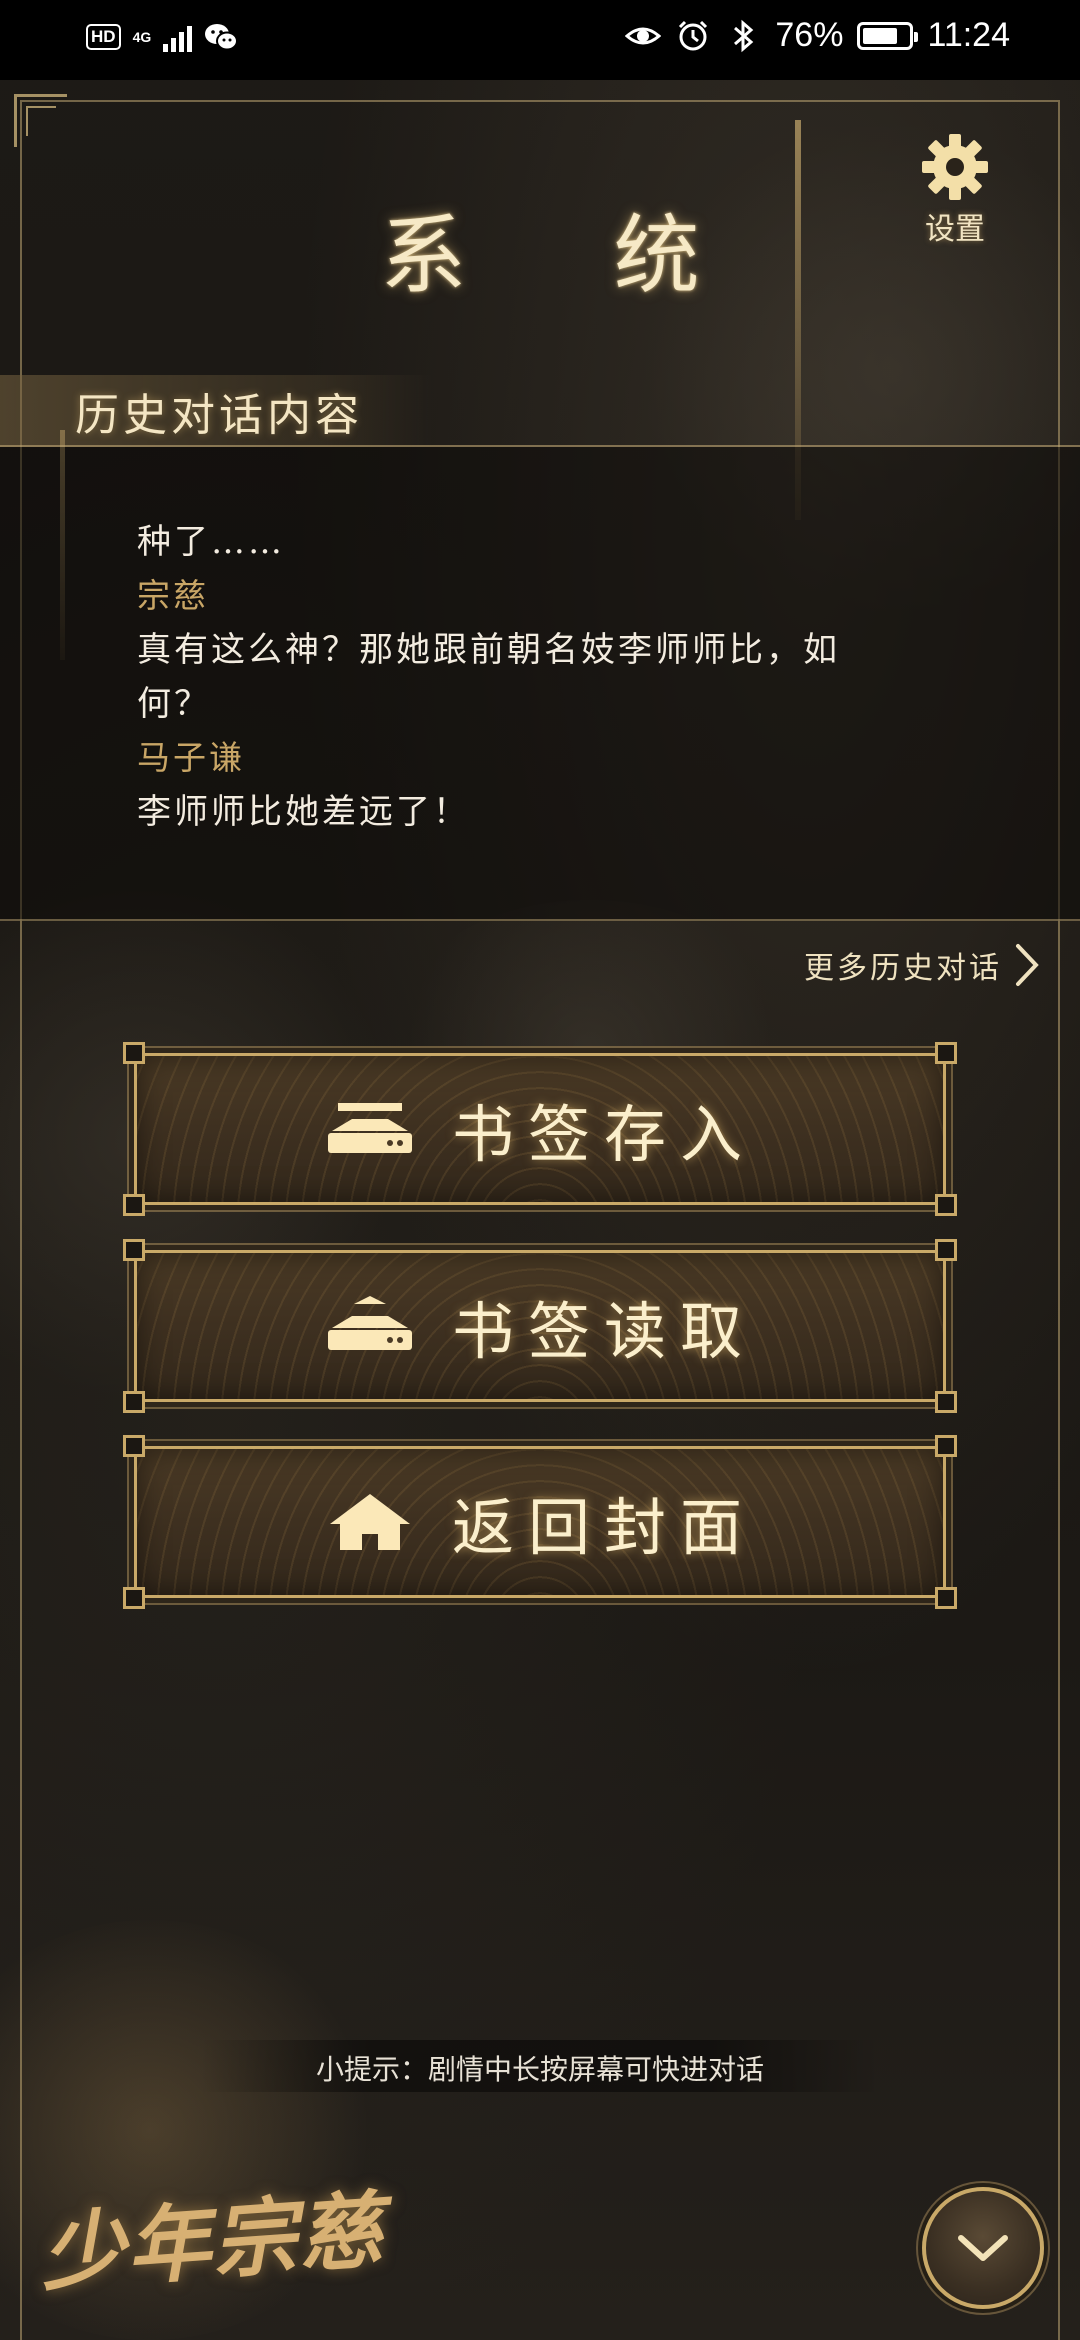 This screenshot has height=2340, width=1080. I want to click on speaker-name: 宗慈, so click(173, 595).